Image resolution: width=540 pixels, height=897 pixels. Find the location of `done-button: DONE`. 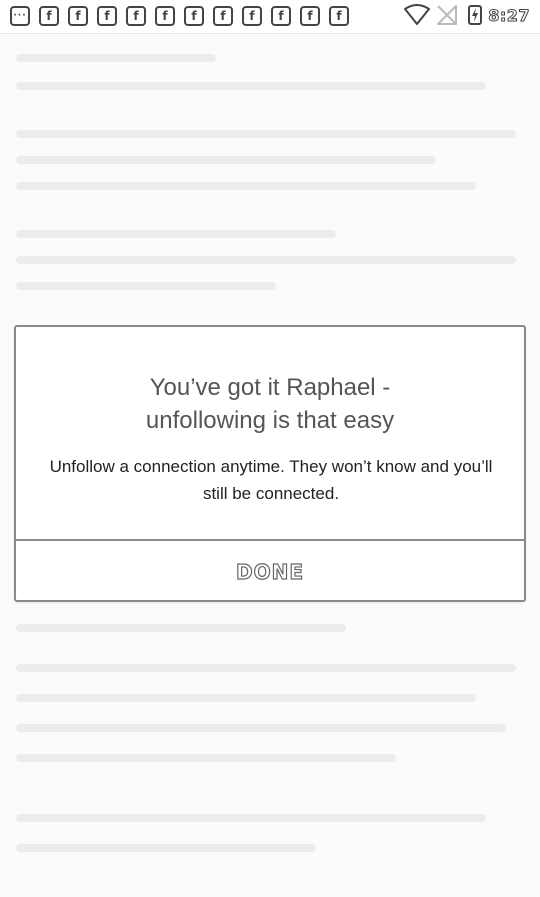

done-button: DONE is located at coordinates (270, 571).